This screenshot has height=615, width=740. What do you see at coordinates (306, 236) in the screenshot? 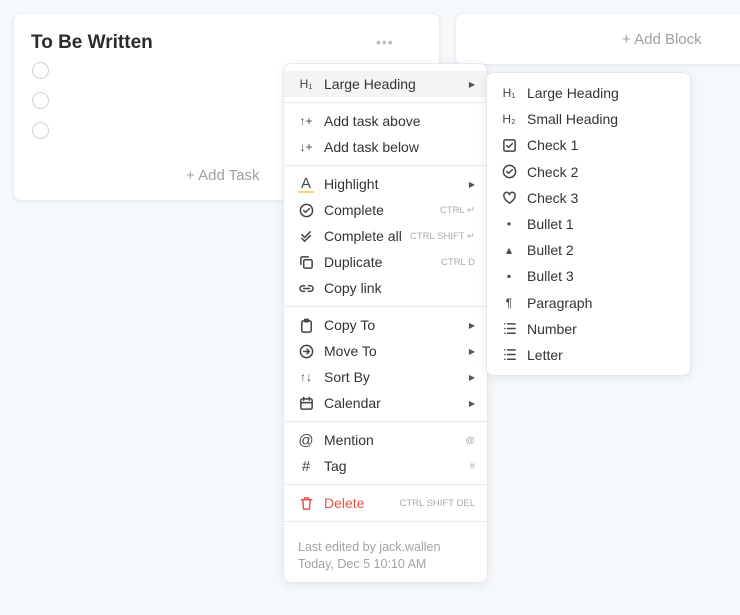
I see `double-check-icon` at bounding box center [306, 236].